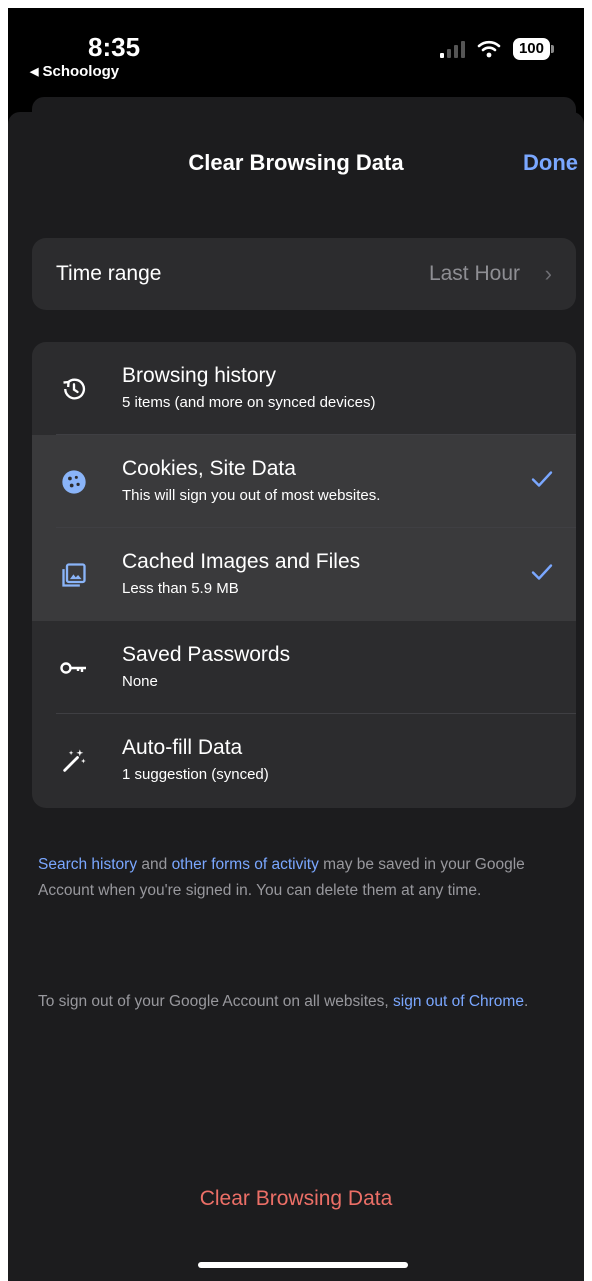 This screenshot has width=592, height=1281. Describe the element at coordinates (209, 468) in the screenshot. I see `item-title: Cookies, Site Data` at that location.